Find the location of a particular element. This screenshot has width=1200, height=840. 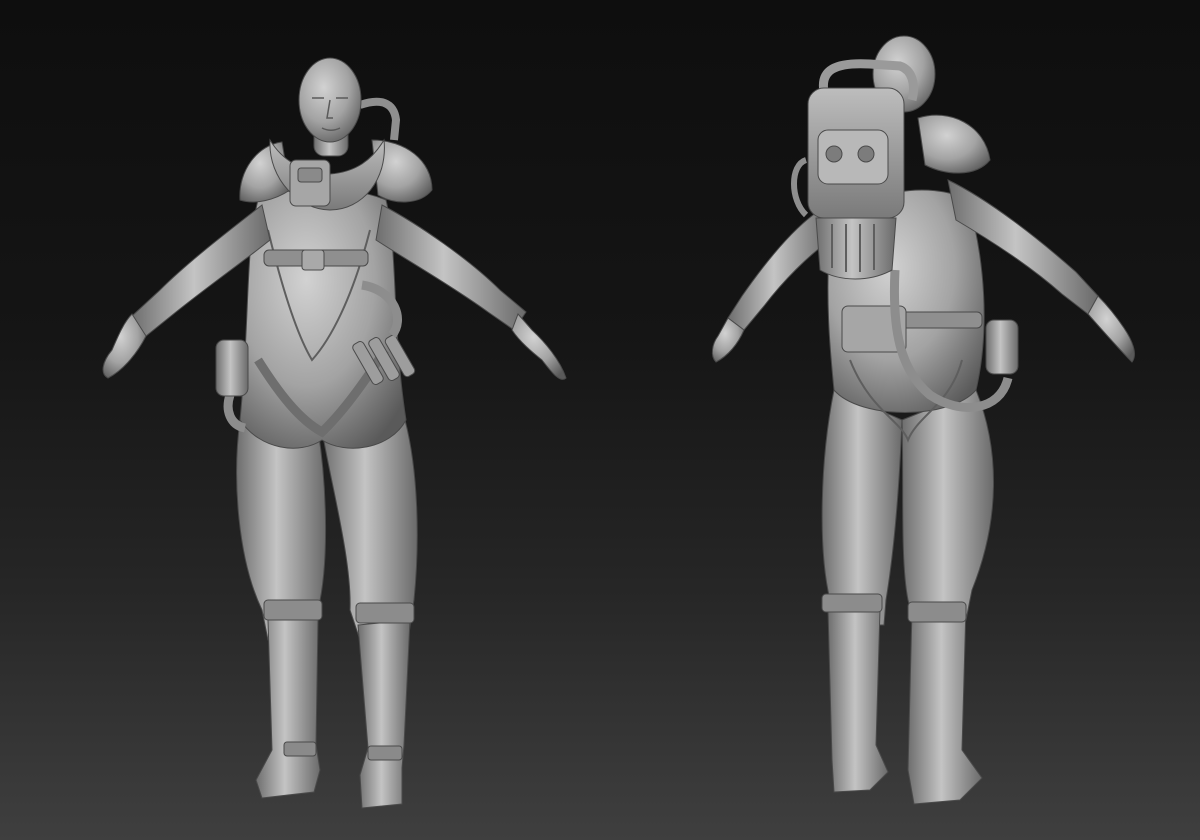

back-right-knee-strap is located at coordinates (937, 612).